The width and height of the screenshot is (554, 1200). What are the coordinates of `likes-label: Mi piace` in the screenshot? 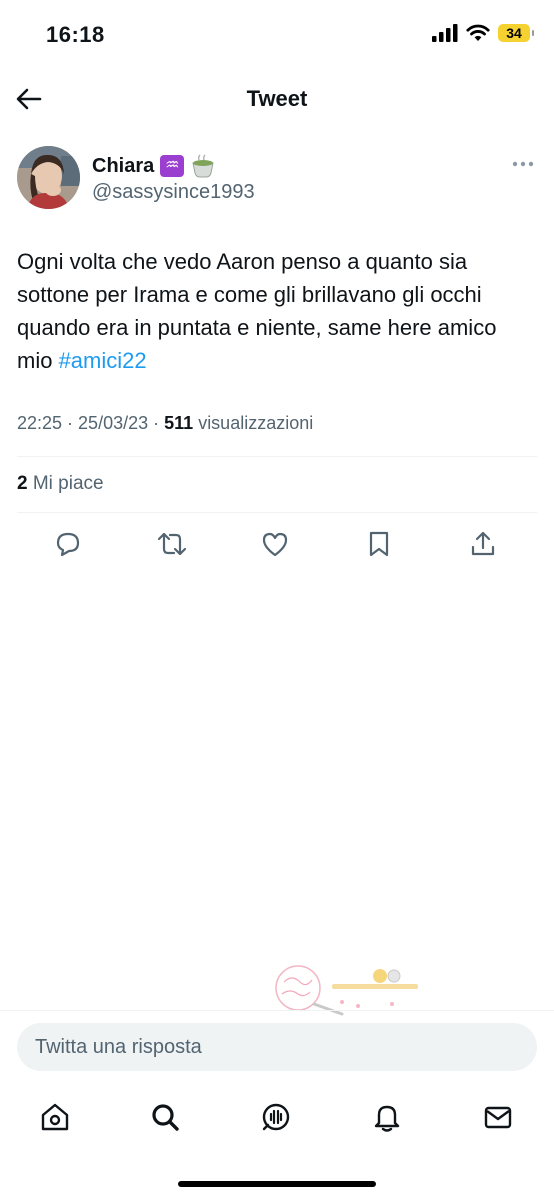 It's located at (68, 483).